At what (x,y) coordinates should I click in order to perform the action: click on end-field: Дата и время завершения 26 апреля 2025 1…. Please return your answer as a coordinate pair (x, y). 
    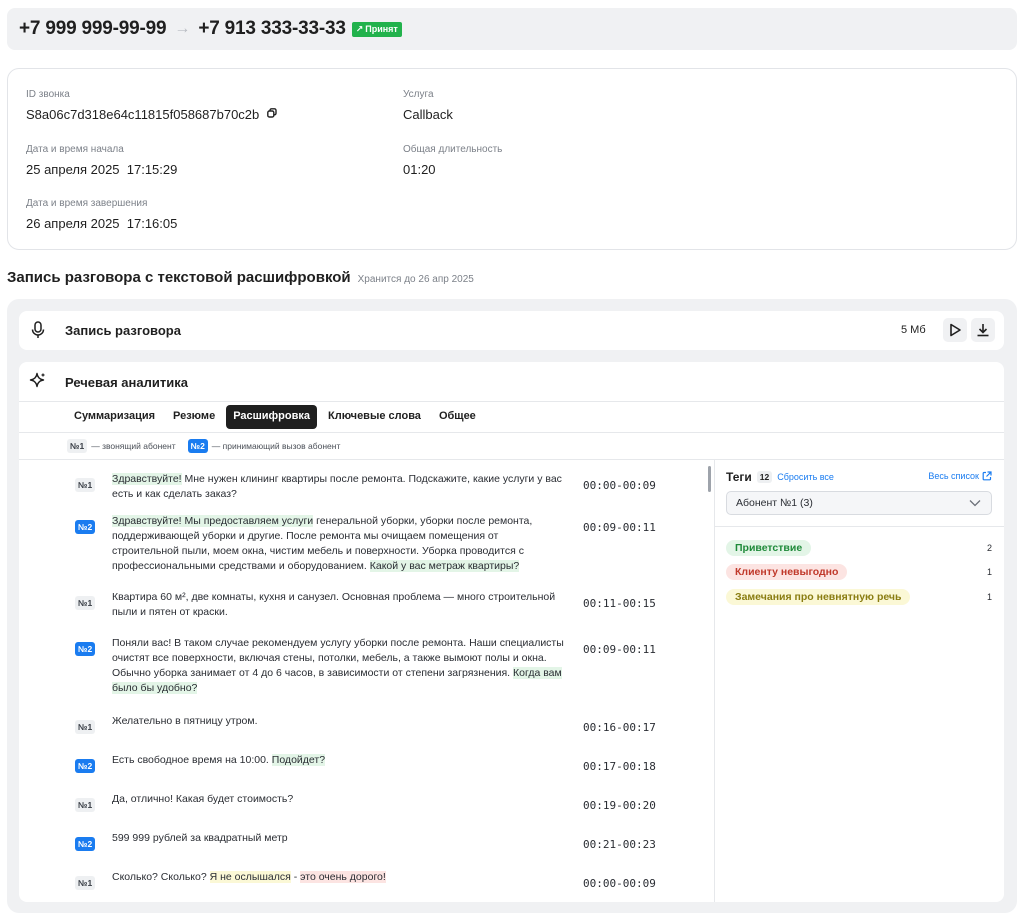
    Looking at the image, I should click on (101, 214).